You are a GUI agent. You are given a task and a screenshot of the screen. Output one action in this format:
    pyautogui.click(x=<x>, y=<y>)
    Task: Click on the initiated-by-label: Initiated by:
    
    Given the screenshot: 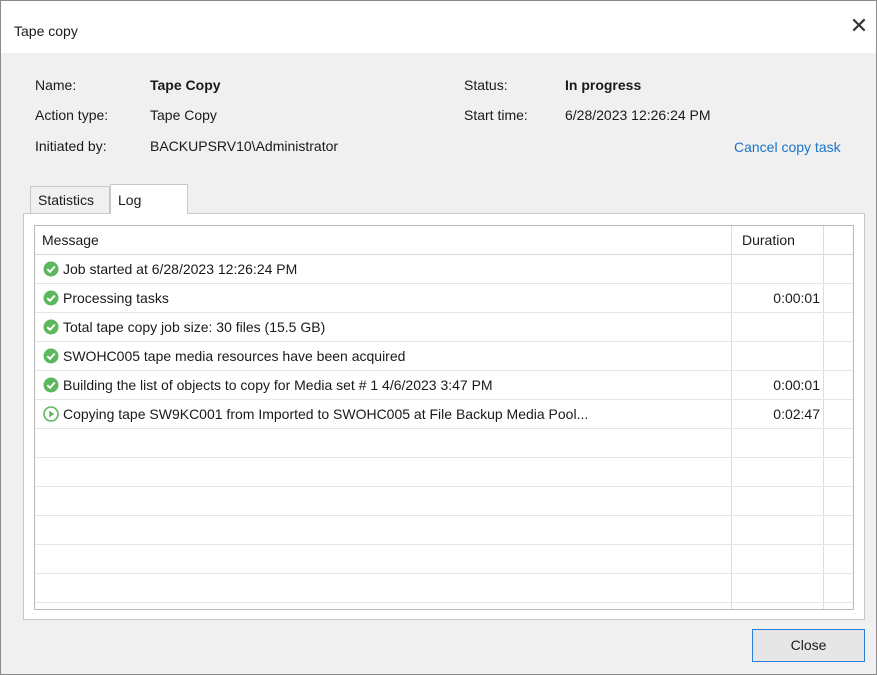 What is the action you would take?
    pyautogui.click(x=71, y=146)
    